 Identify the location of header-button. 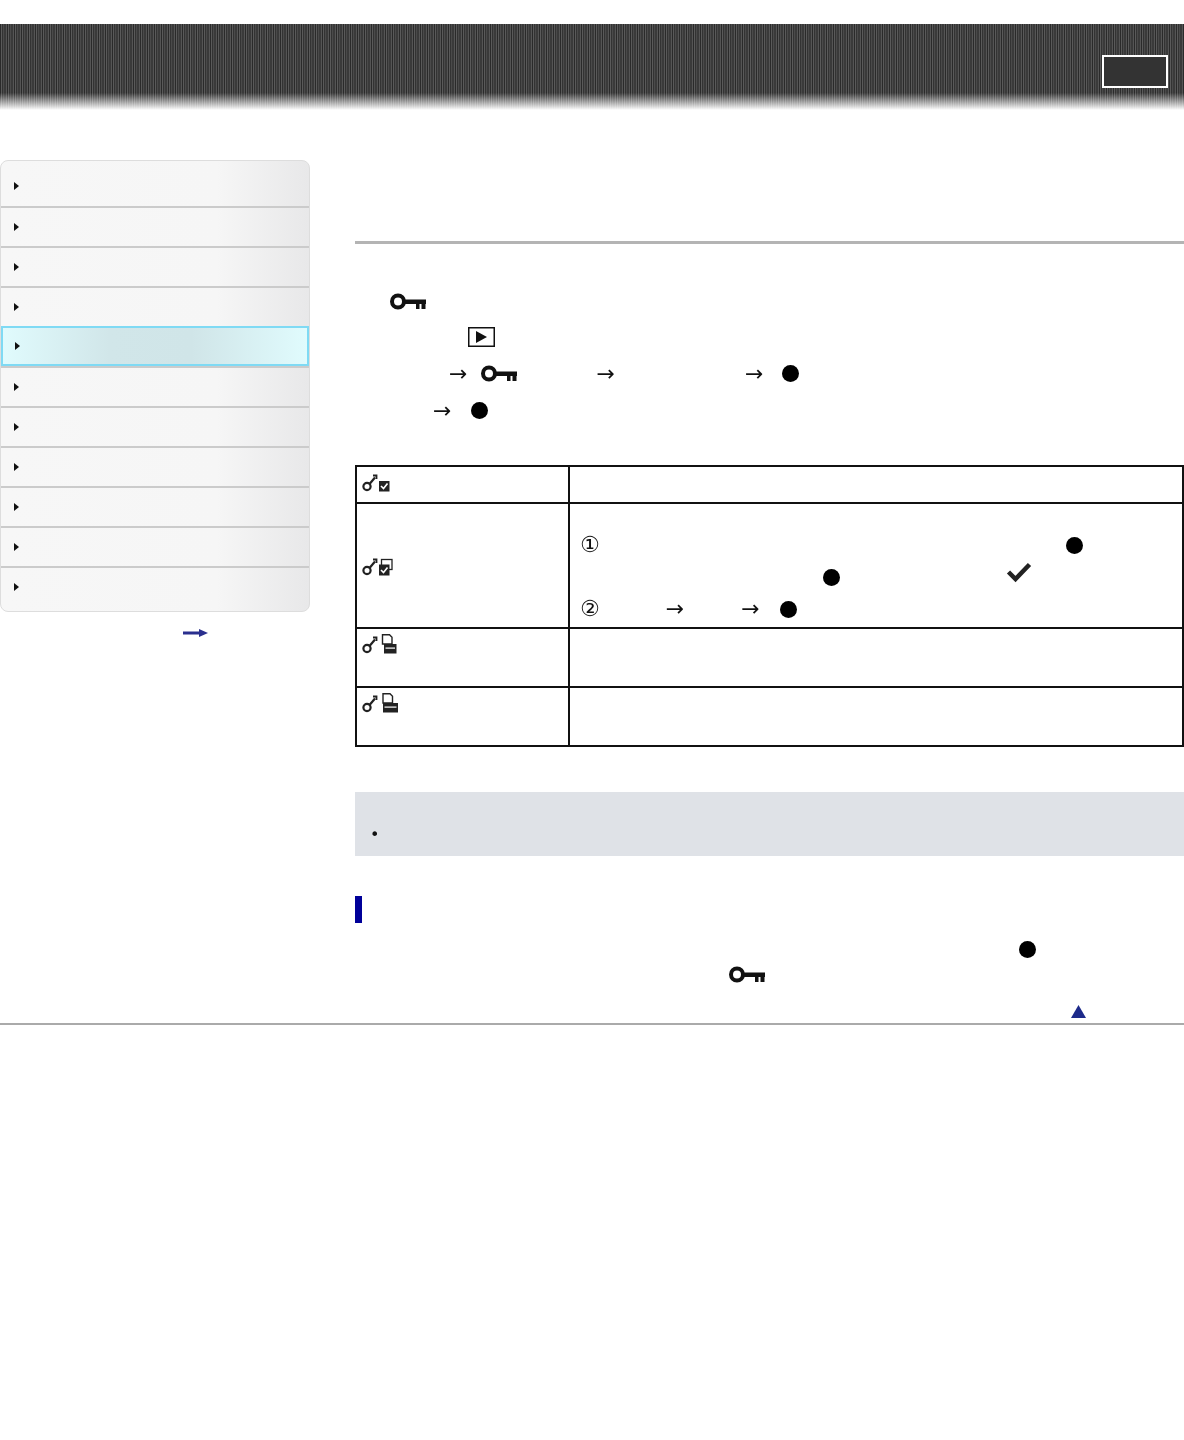
(1135, 71).